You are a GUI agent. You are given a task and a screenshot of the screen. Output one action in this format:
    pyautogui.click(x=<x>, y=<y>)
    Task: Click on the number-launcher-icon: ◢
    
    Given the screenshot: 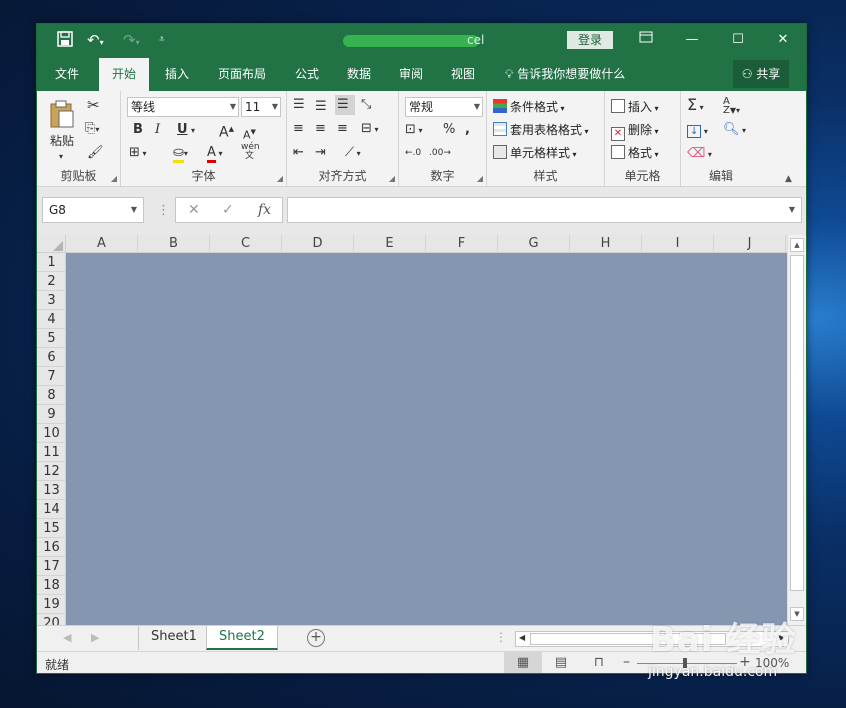 What is the action you would take?
    pyautogui.click(x=480, y=178)
    